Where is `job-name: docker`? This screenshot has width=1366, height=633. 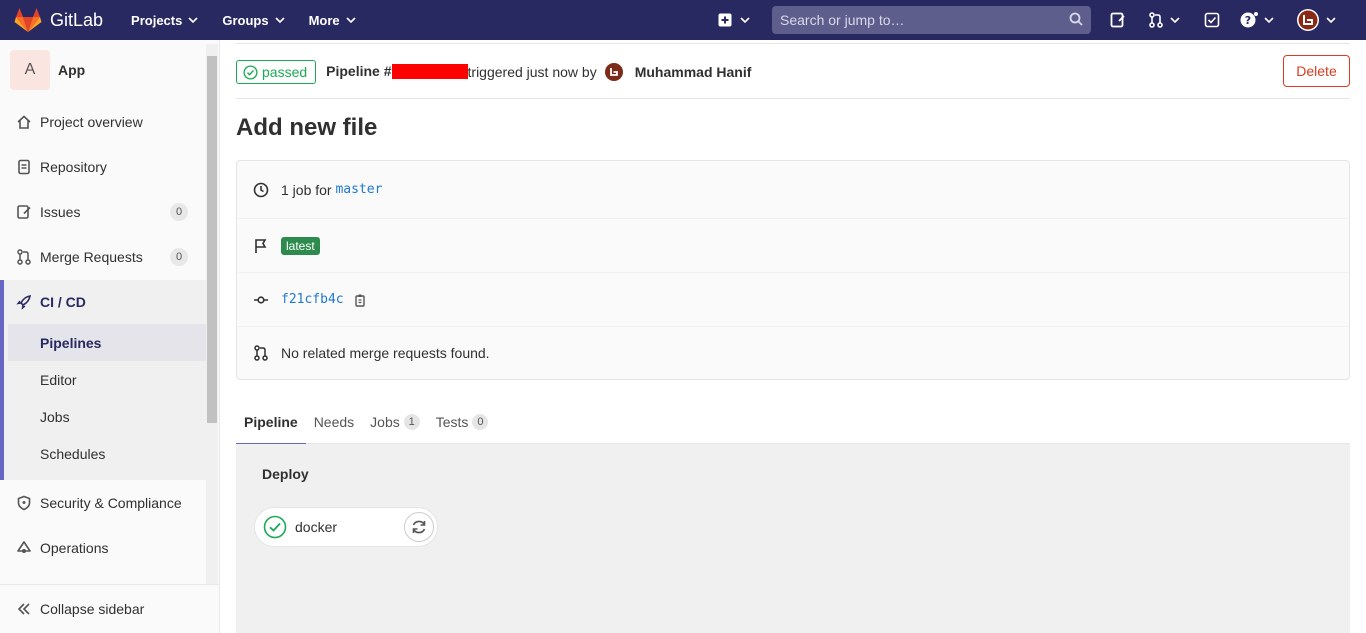 job-name: docker is located at coordinates (316, 527).